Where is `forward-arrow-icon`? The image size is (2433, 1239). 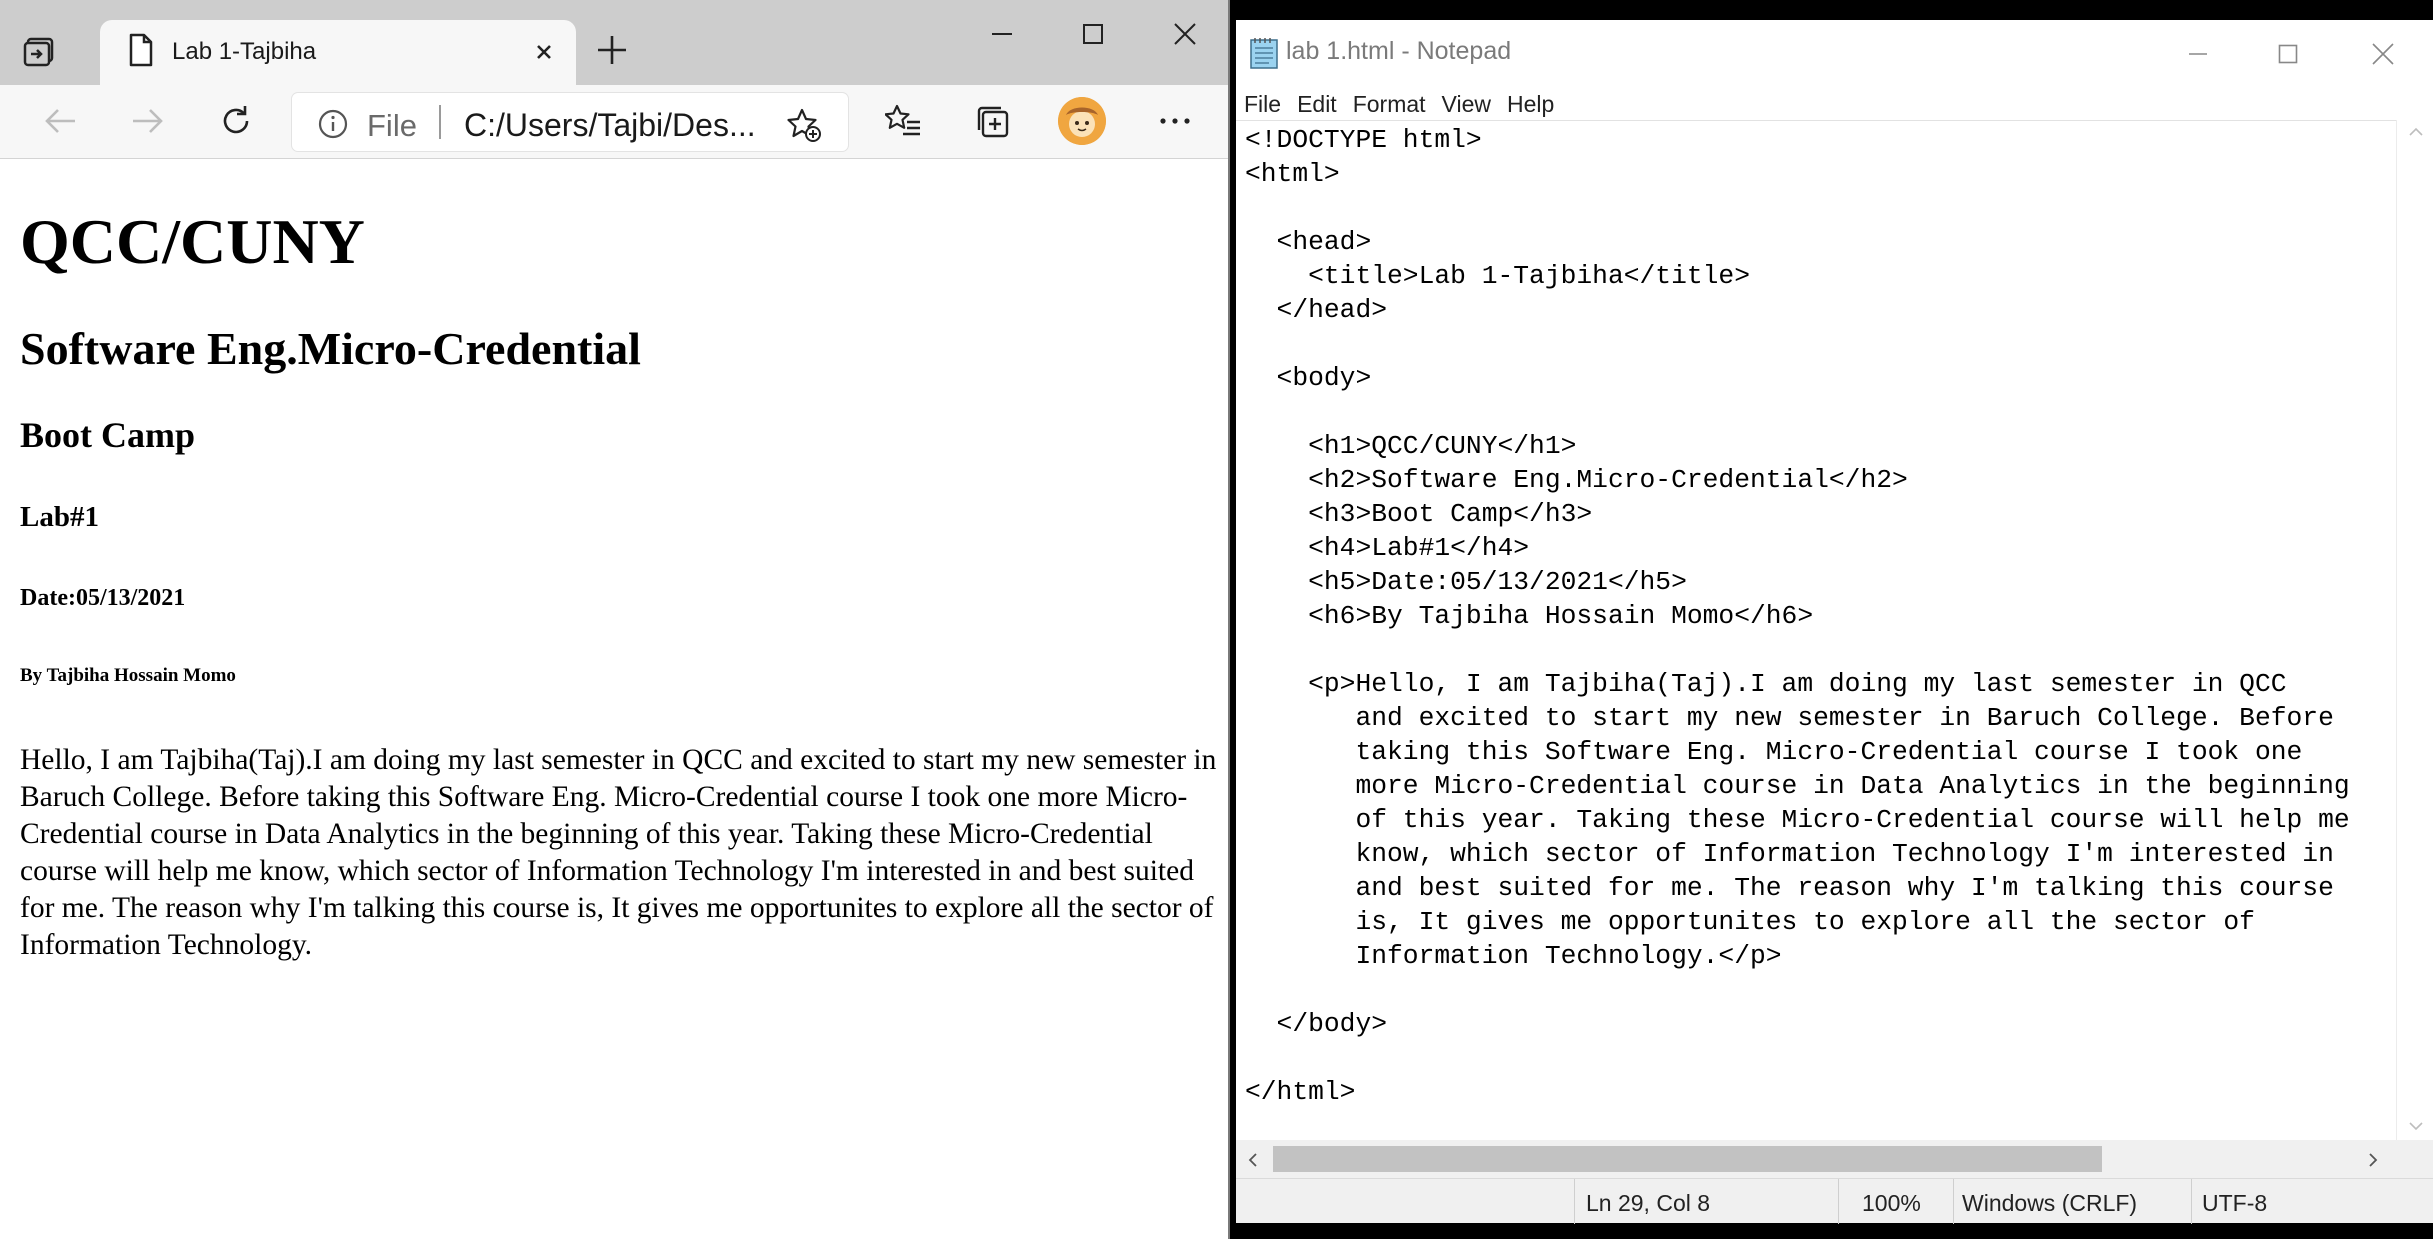
forward-arrow-icon is located at coordinates (148, 123).